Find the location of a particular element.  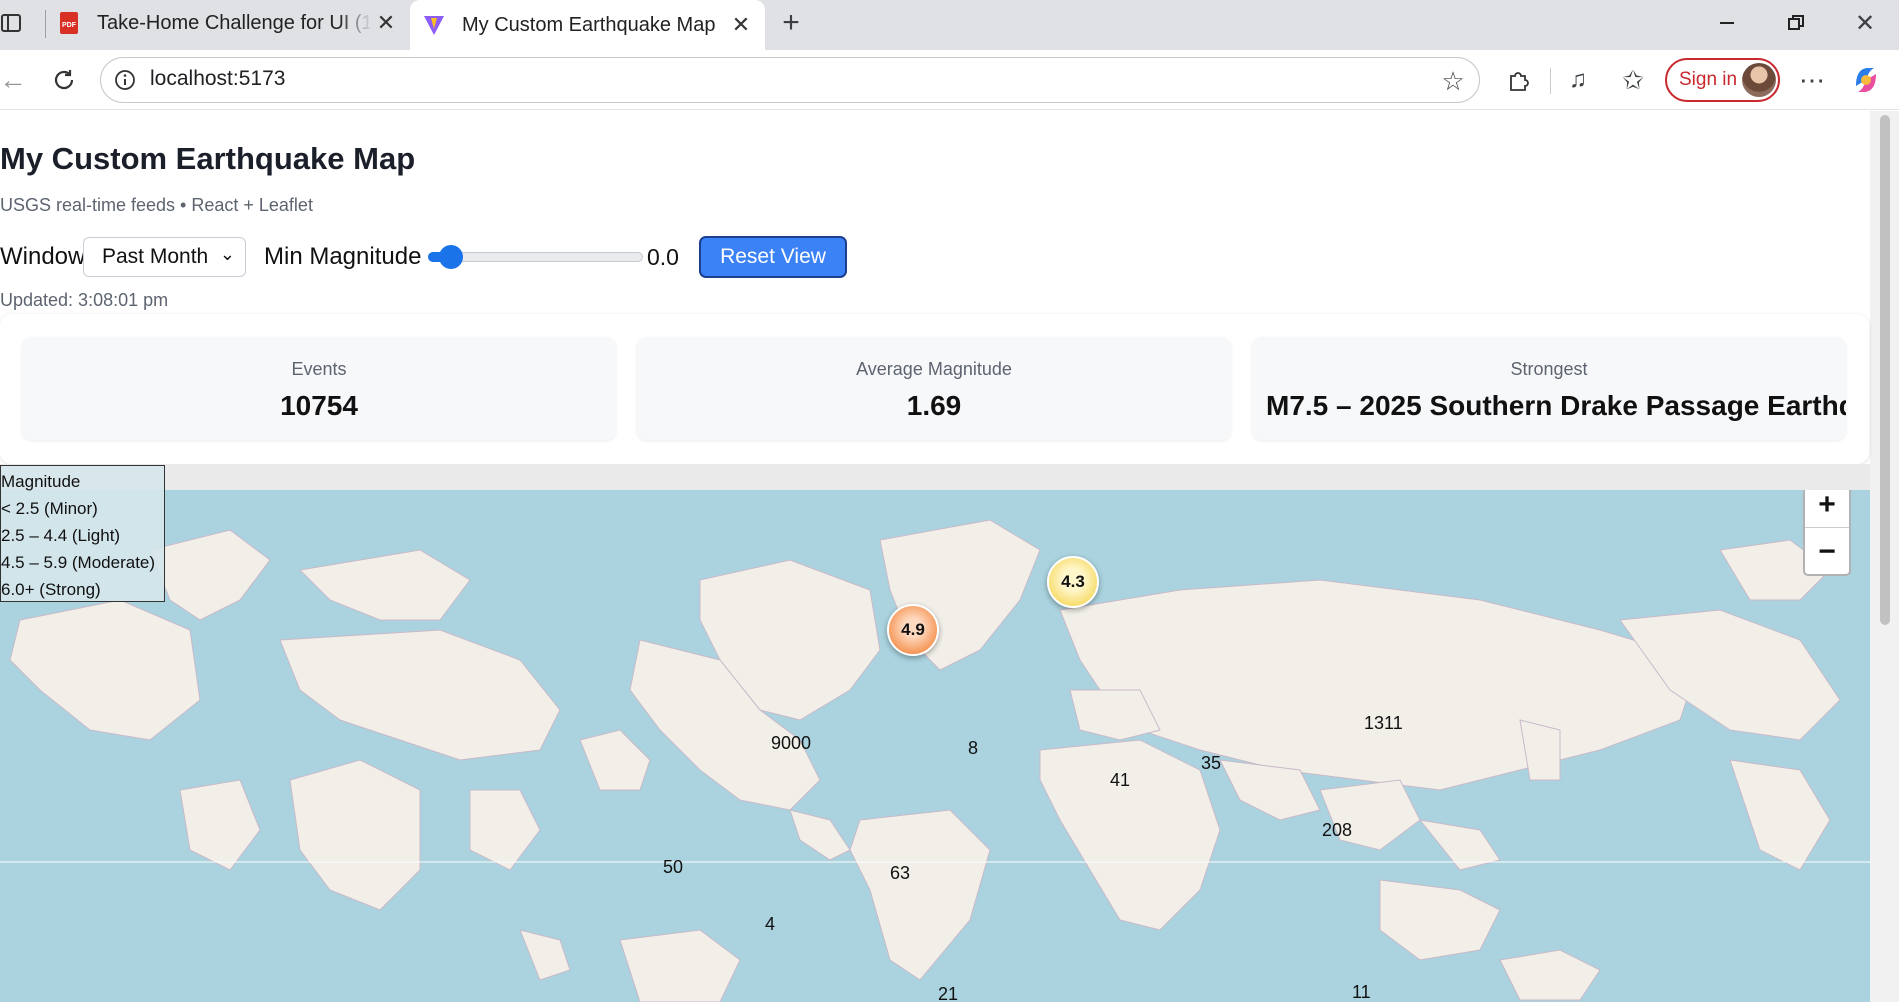

window-select-value: Past Month is located at coordinates (155, 256).